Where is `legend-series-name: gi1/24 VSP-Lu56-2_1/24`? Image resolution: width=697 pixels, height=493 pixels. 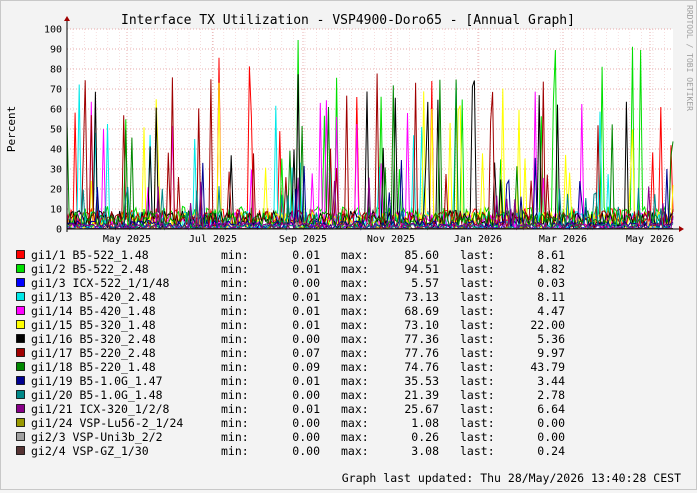 legend-series-name: gi1/24 VSP-Lu56-2_1/24 is located at coordinates (107, 423).